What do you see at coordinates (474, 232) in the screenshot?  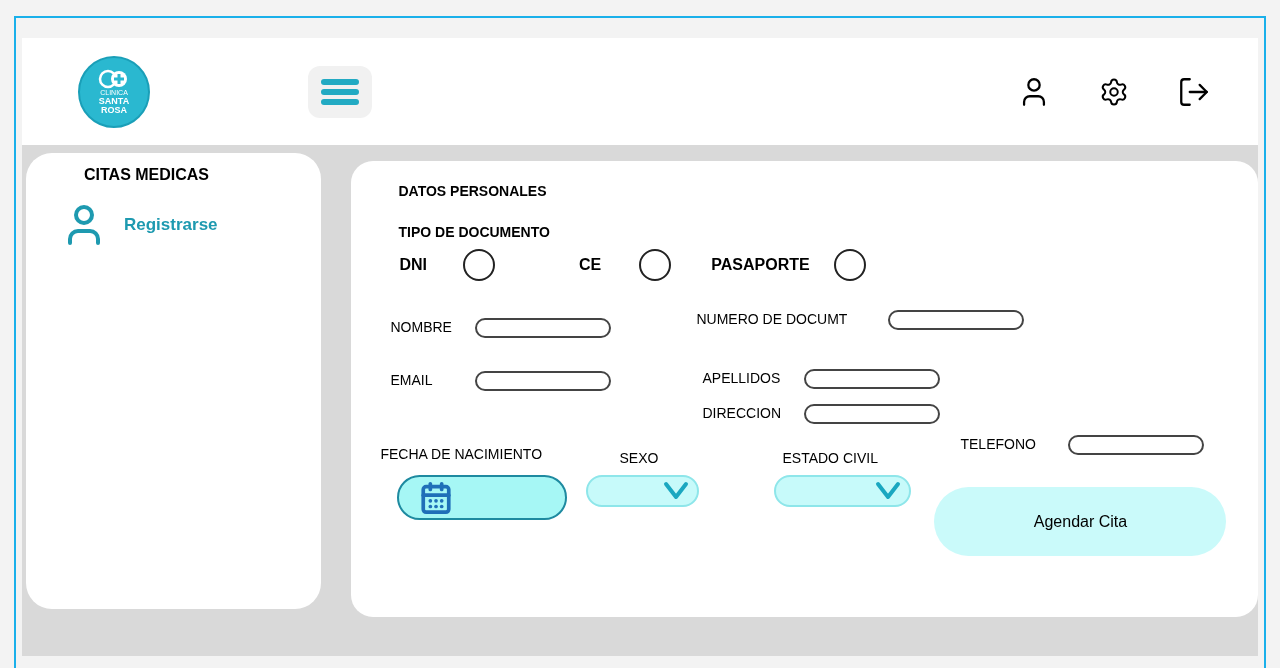 I see `field-label: TIPO DE DOCUMENTO` at bounding box center [474, 232].